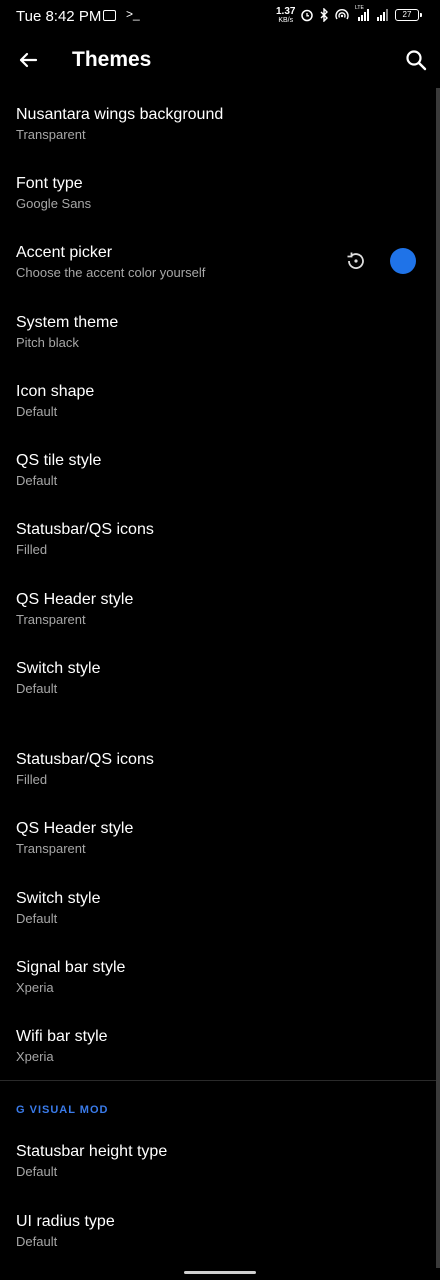  Describe the element at coordinates (416, 60) in the screenshot. I see `search-icon` at that location.